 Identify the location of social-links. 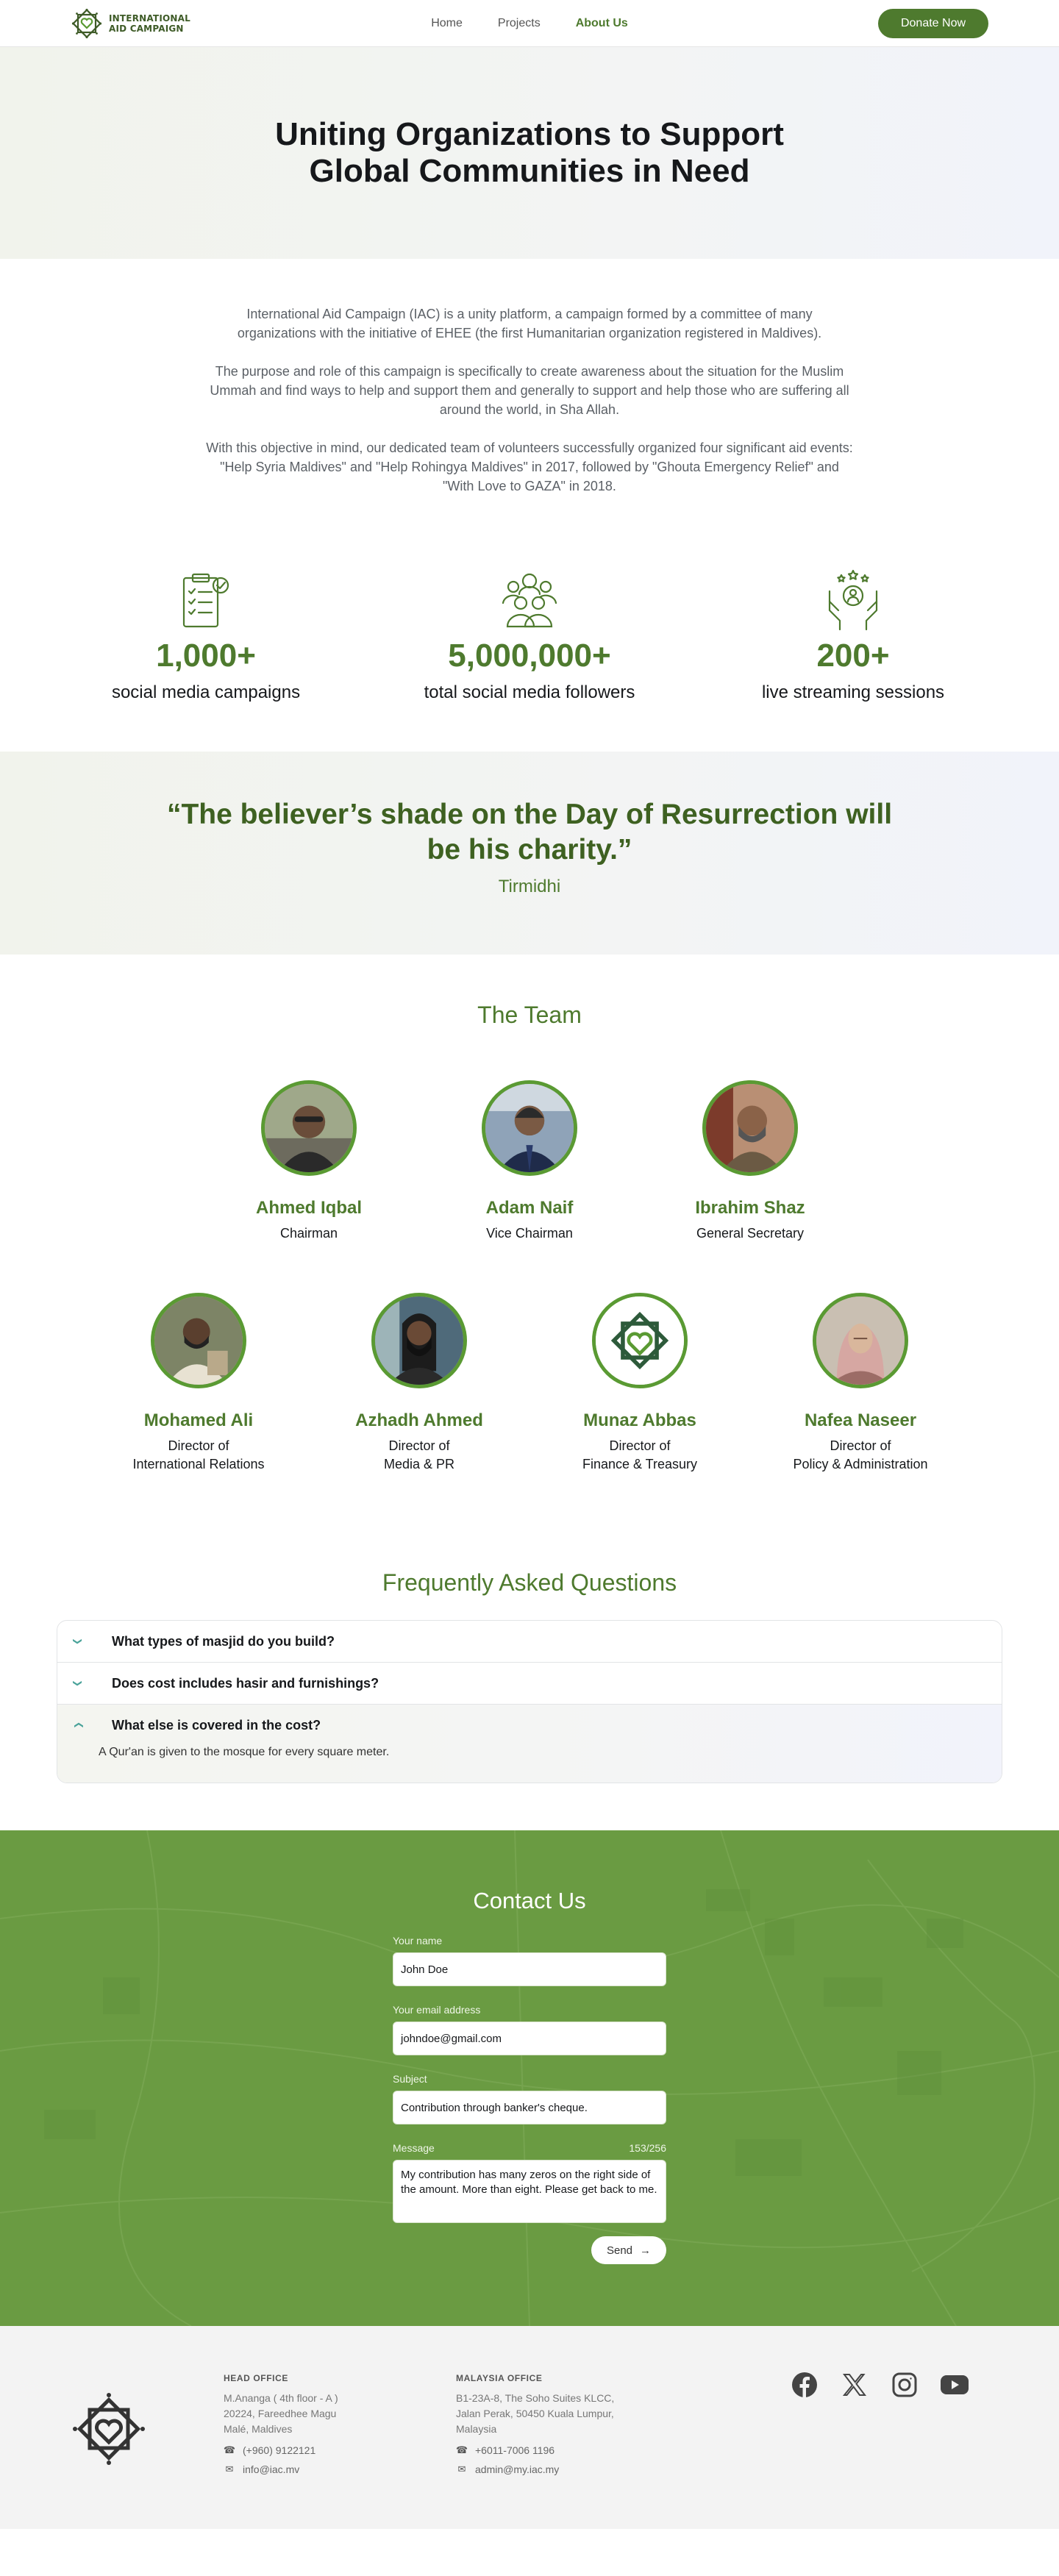
(880, 2385).